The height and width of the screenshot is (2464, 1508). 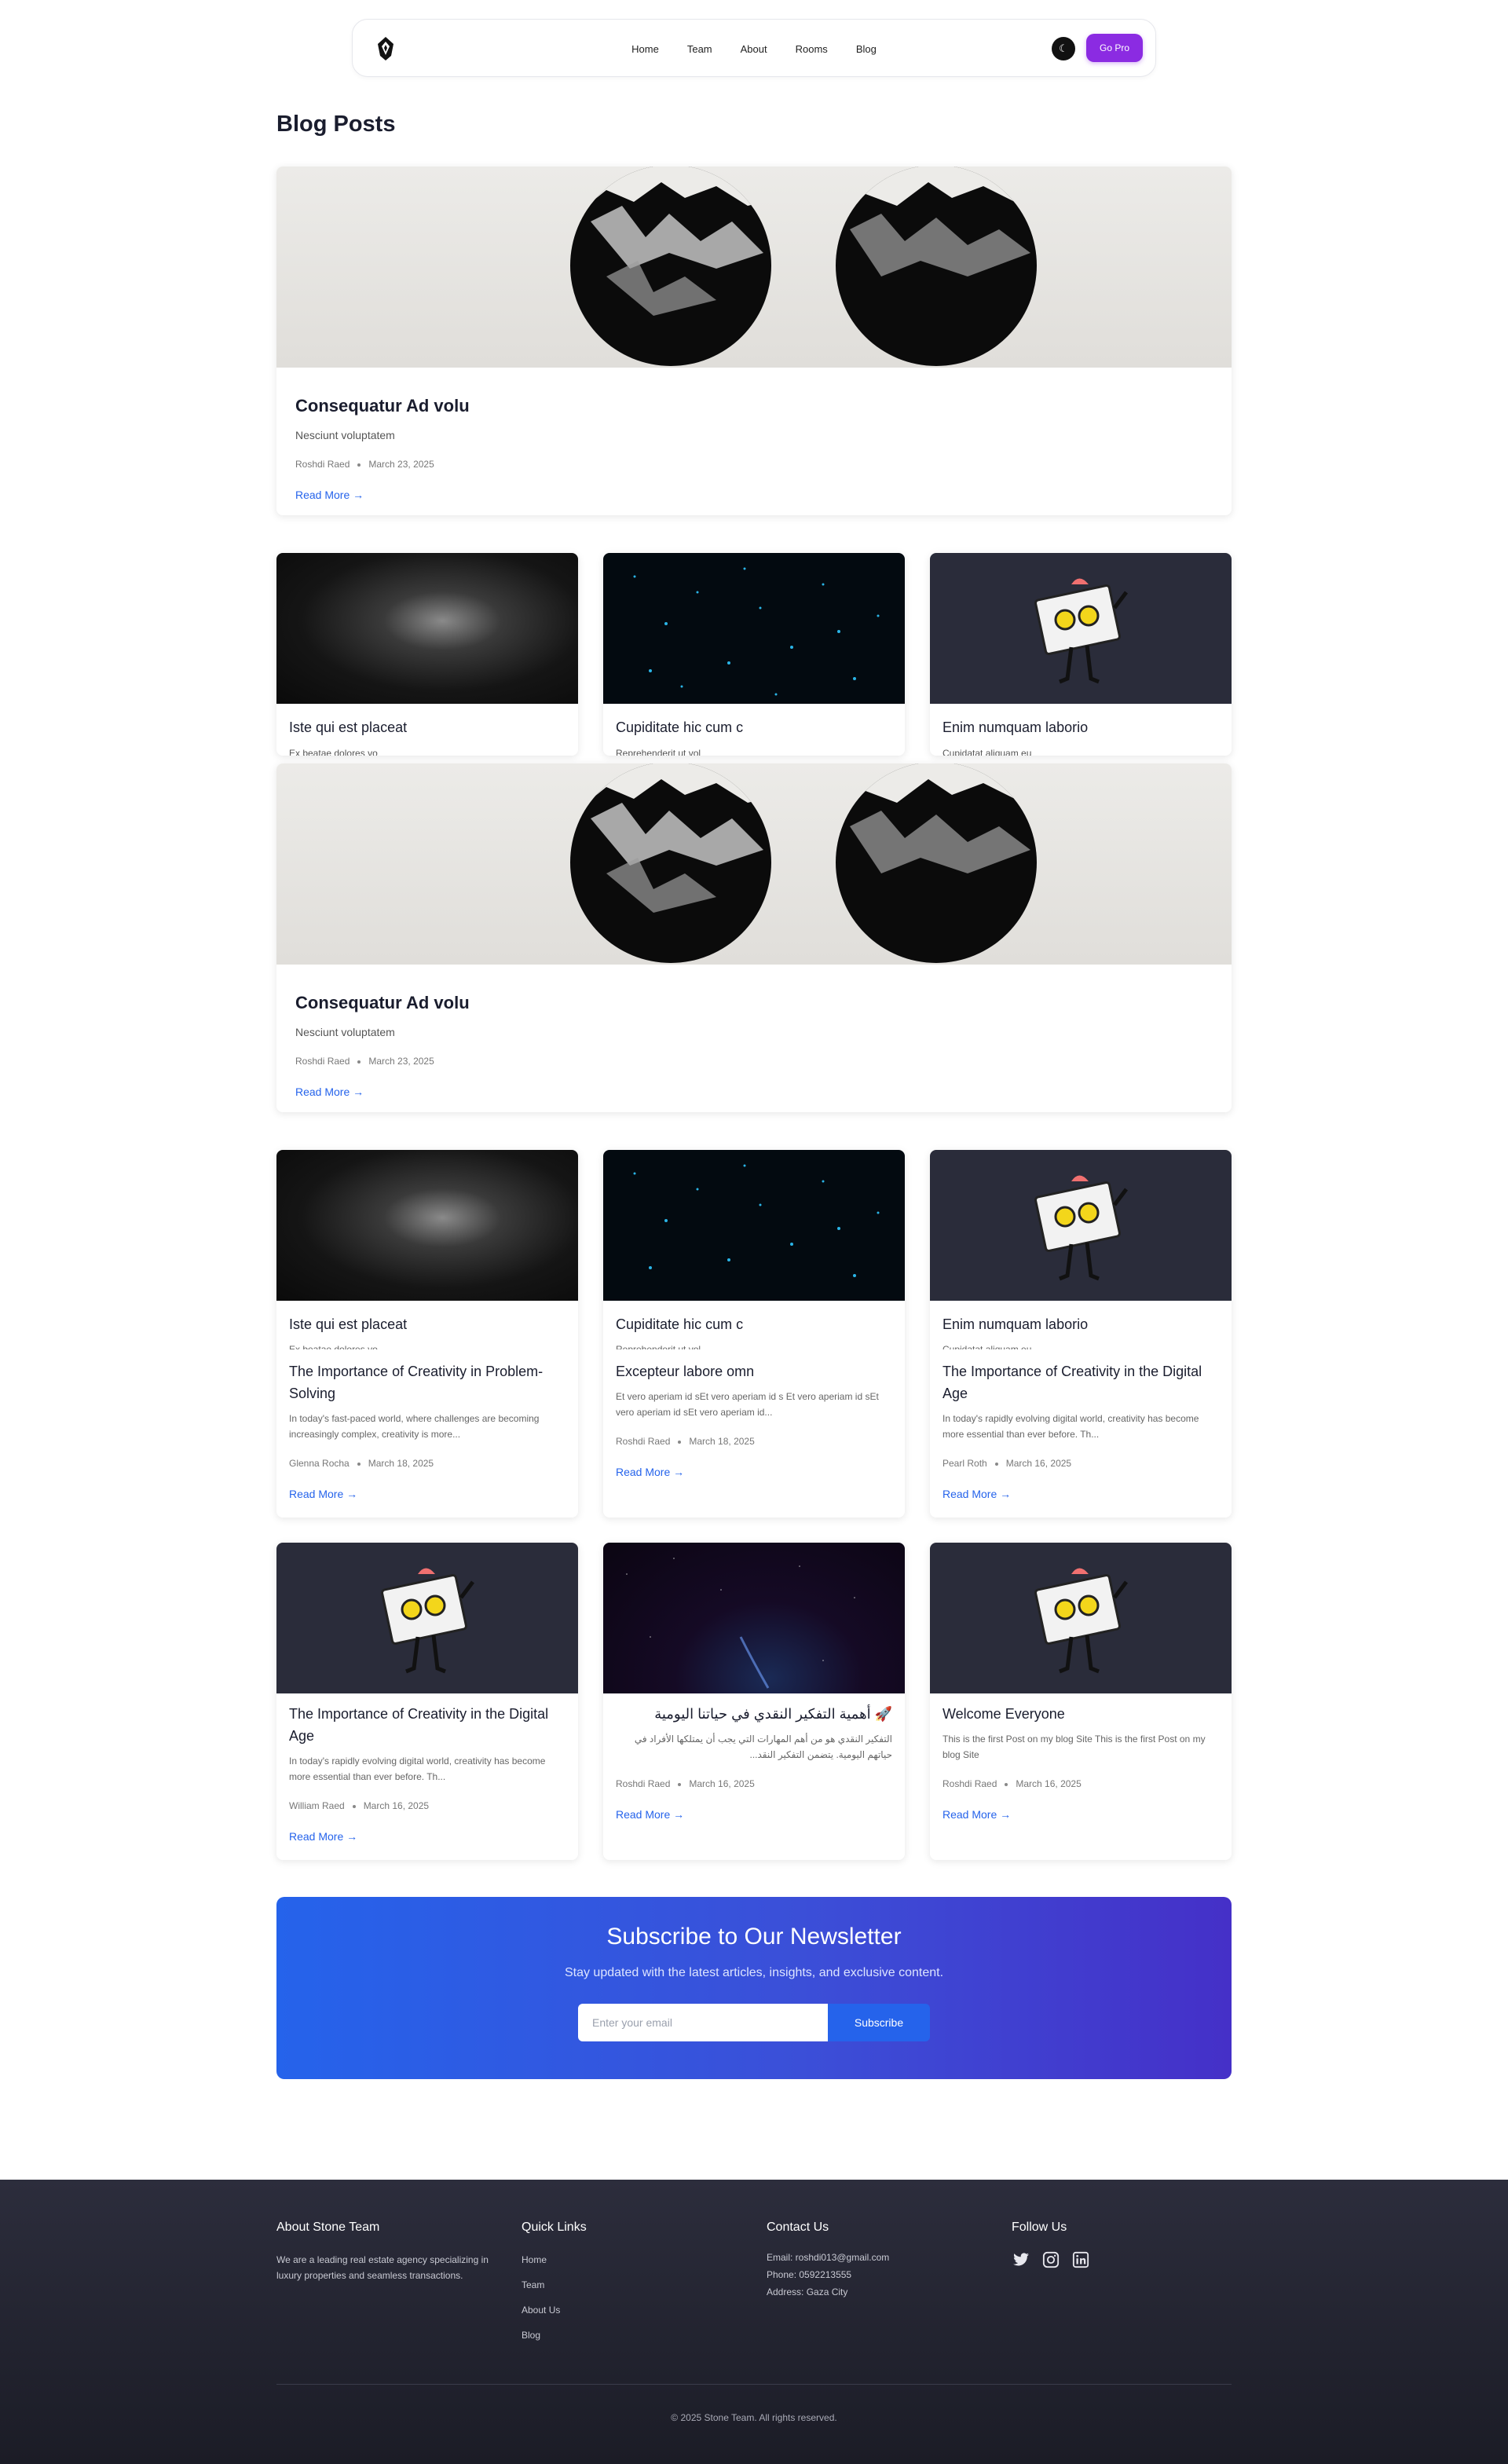 I want to click on footer-divider, so click(x=754, y=2384).